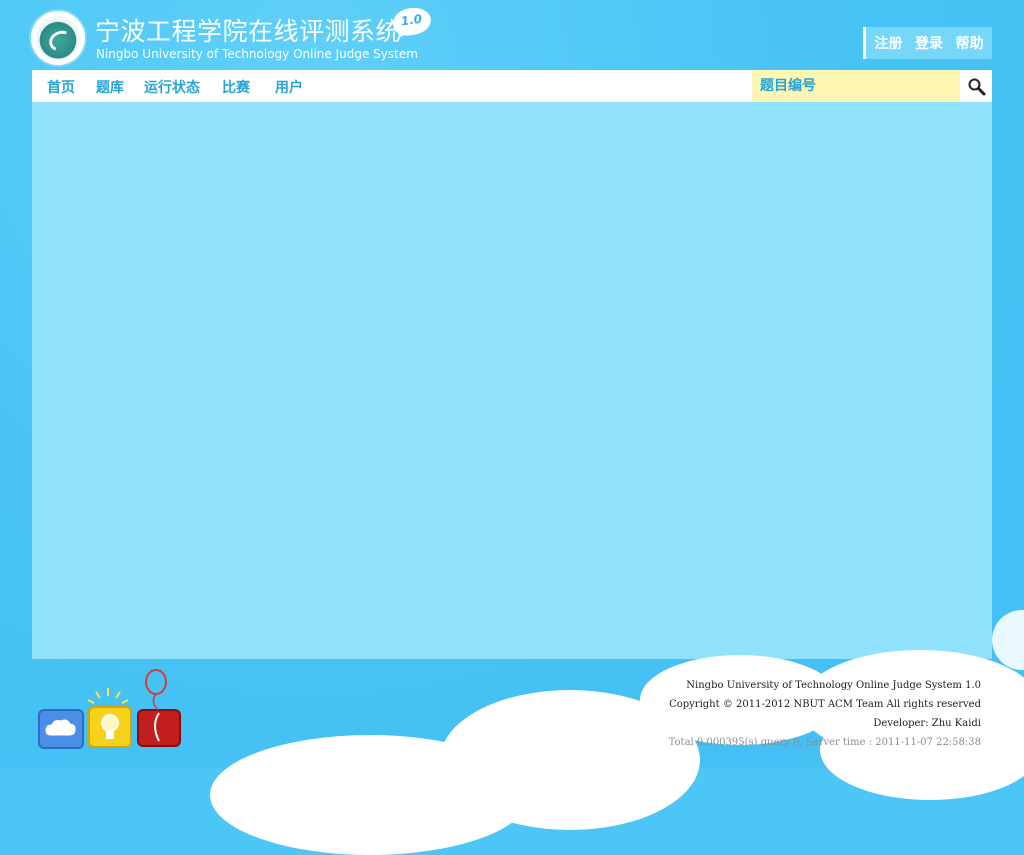 The width and height of the screenshot is (1024, 855). I want to click on nav-status: 运行状态, so click(172, 87).